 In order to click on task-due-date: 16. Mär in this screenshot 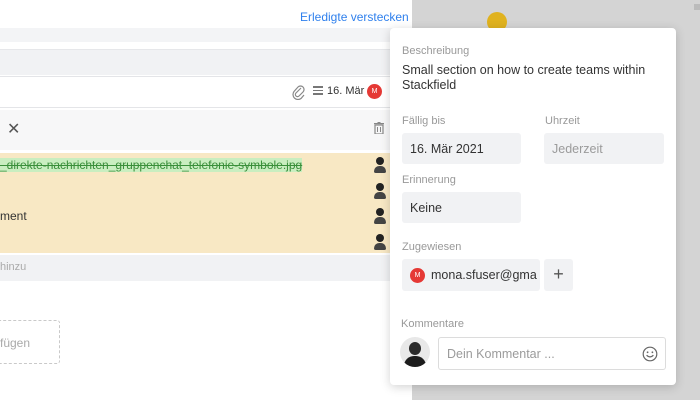, I will do `click(346, 91)`.